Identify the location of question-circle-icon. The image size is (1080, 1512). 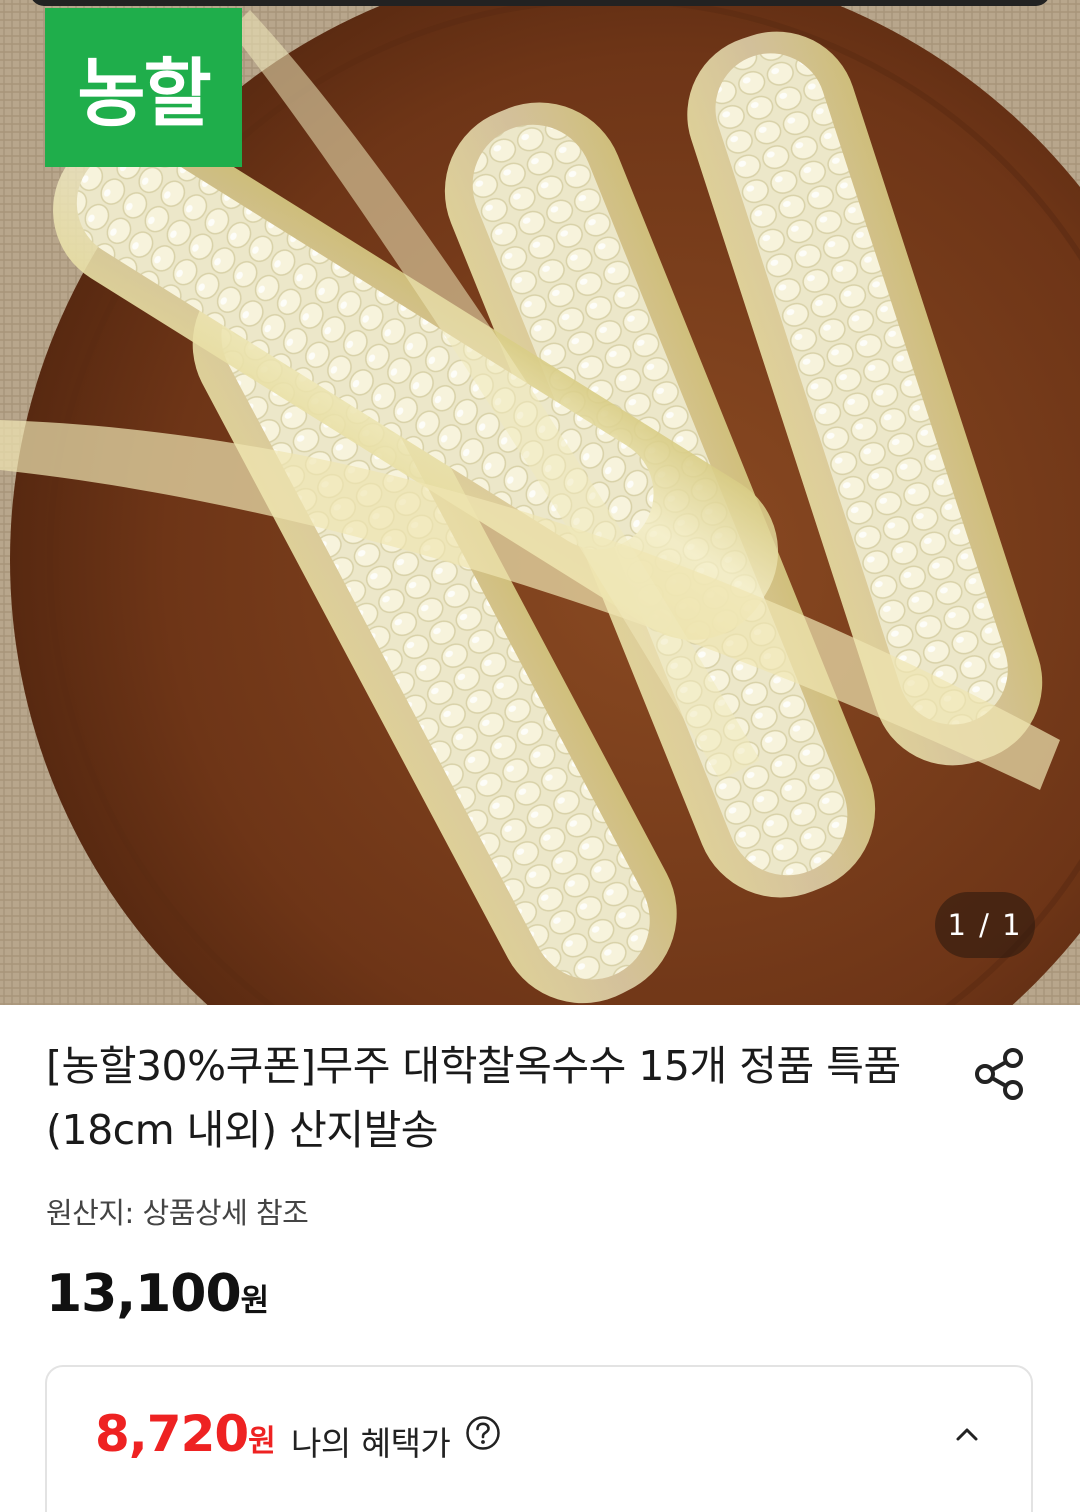
(483, 1433).